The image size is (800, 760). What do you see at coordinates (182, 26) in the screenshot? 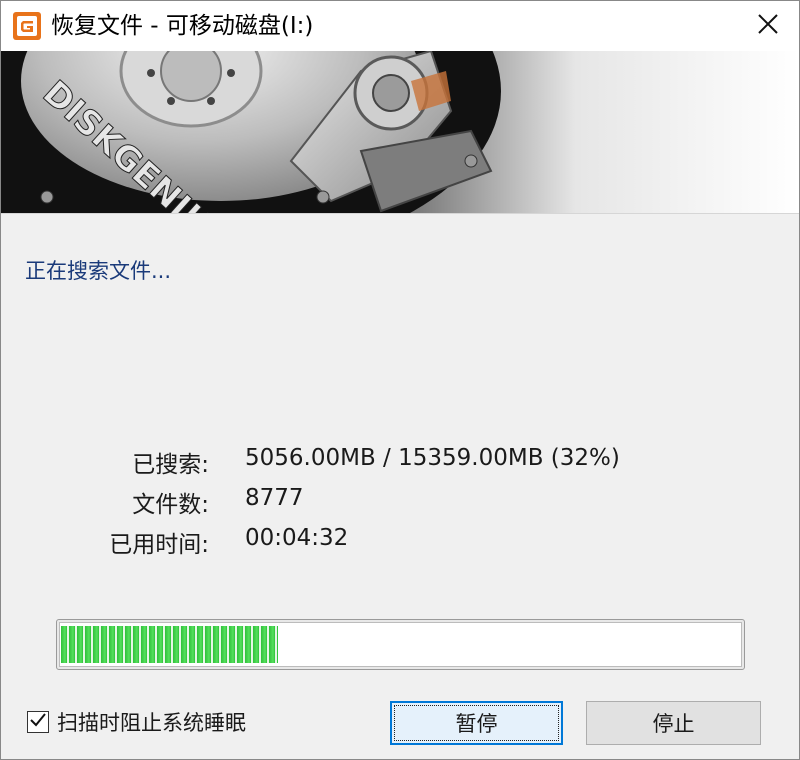
I see `window-title: 恢复文件 - 可移动磁盘(I:)` at bounding box center [182, 26].